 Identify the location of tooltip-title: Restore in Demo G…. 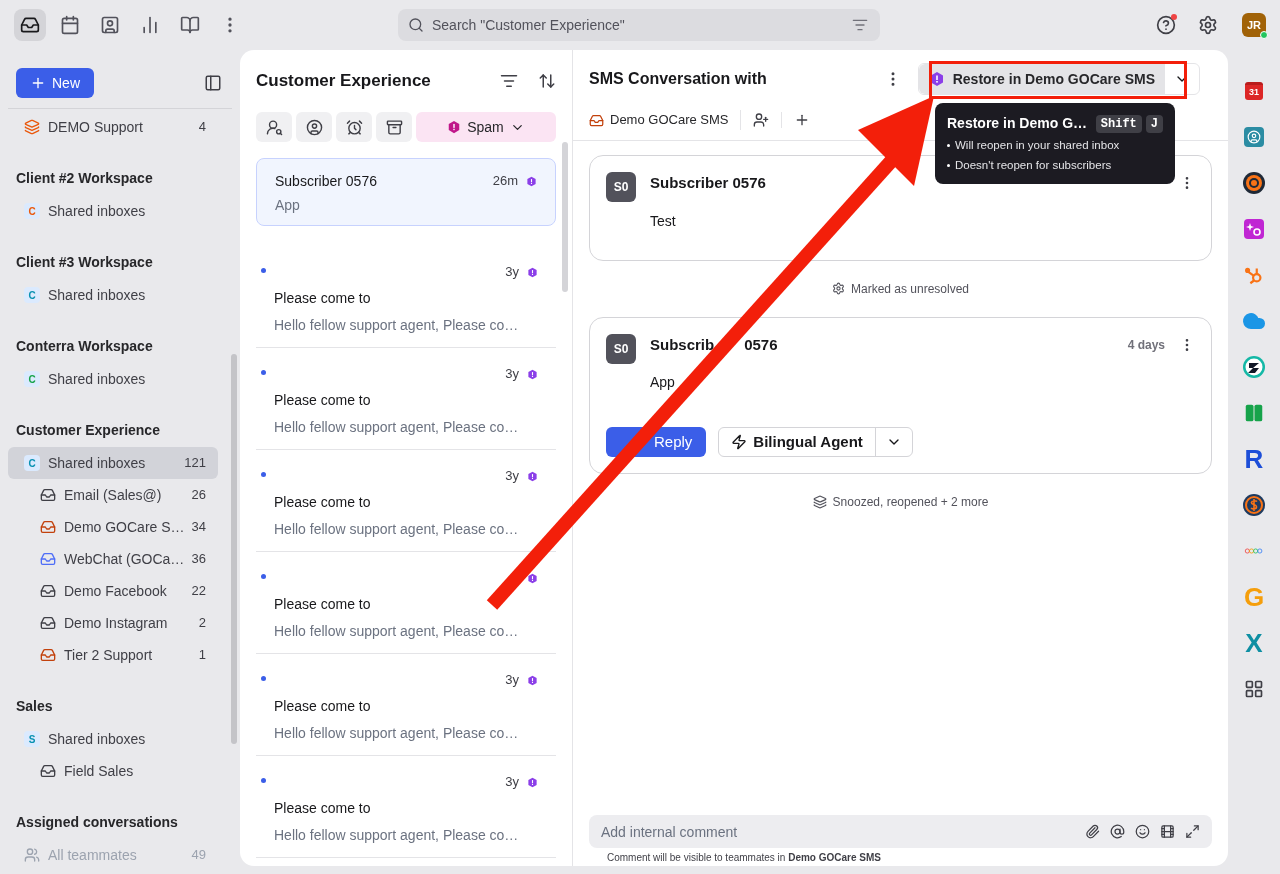
(1018, 123).